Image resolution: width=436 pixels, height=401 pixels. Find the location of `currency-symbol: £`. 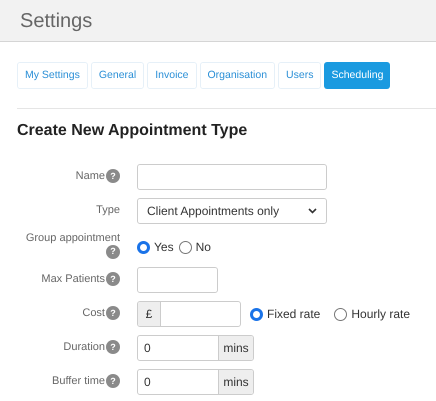

currency-symbol: £ is located at coordinates (149, 314).